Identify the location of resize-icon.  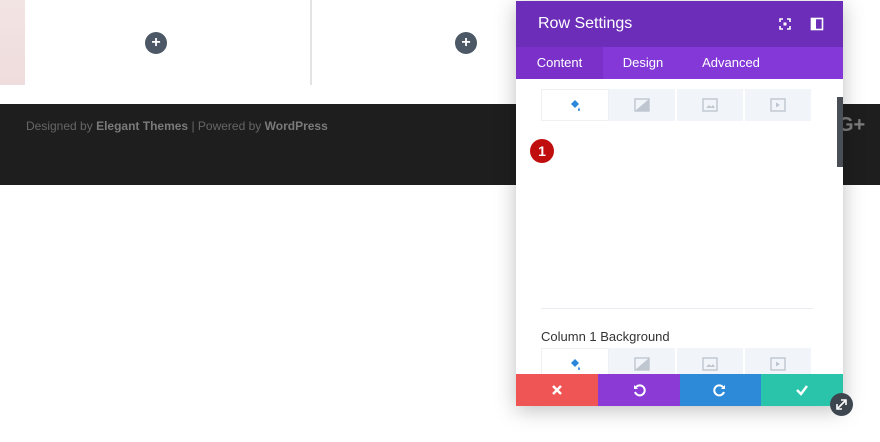
(841, 404).